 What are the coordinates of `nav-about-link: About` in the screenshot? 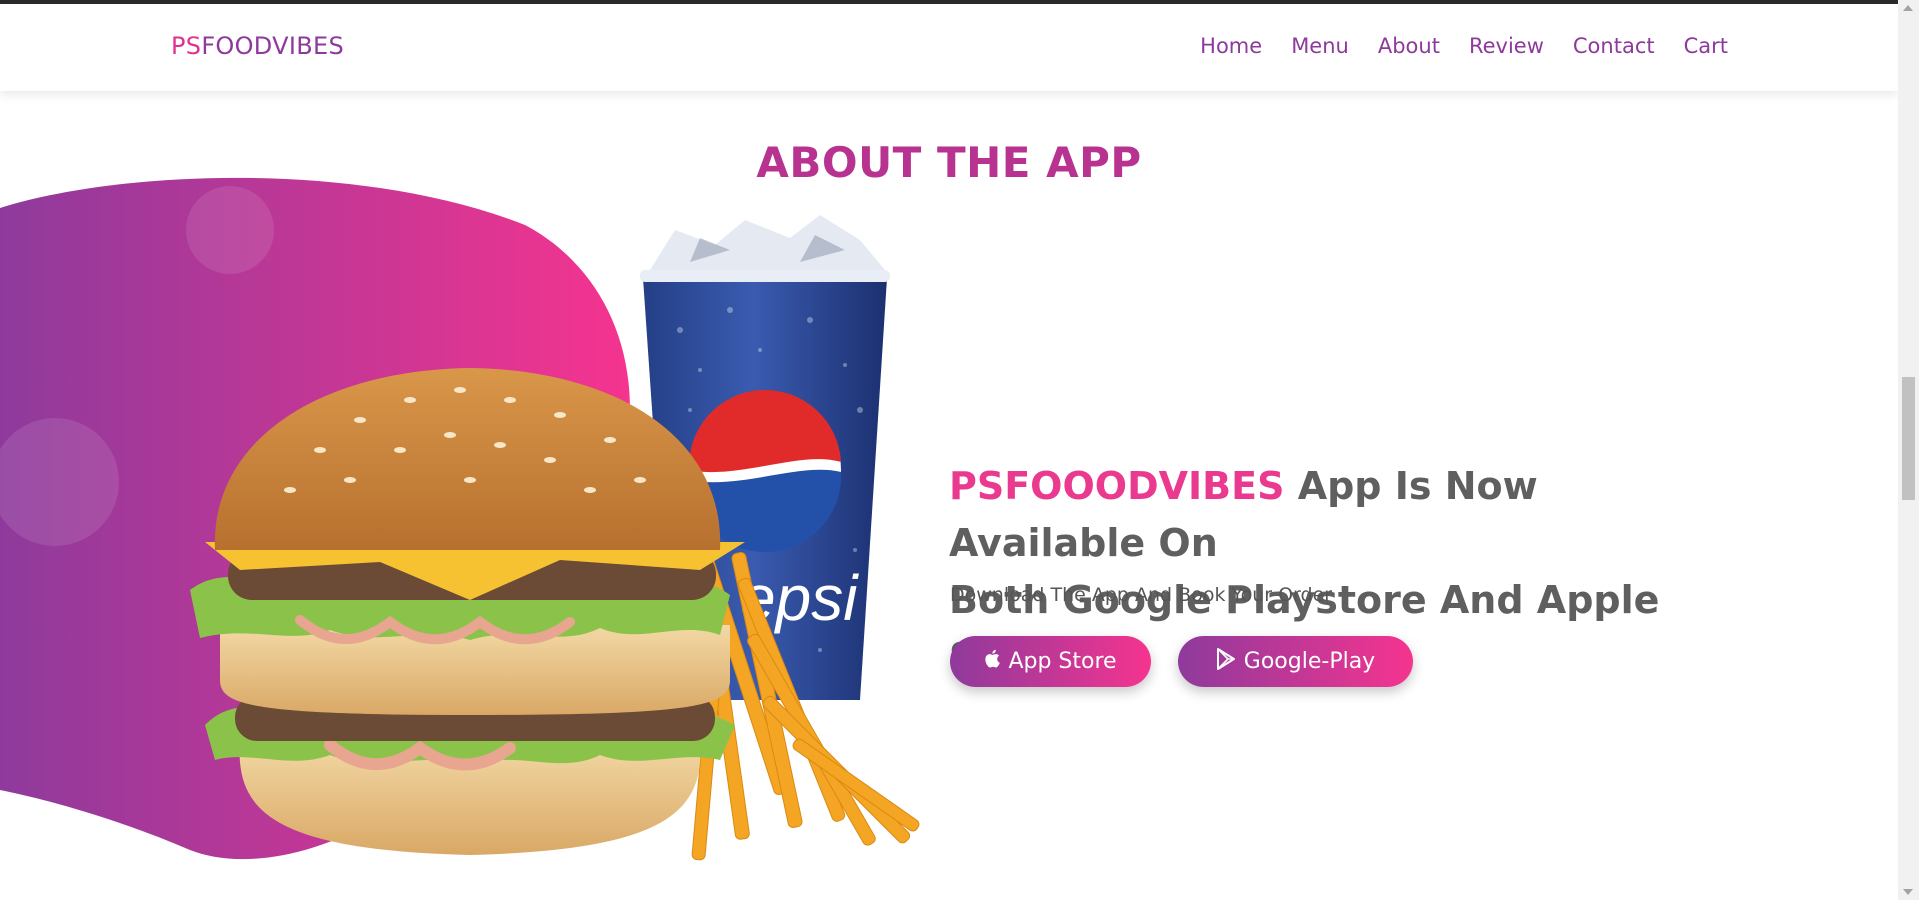 It's located at (1409, 46).